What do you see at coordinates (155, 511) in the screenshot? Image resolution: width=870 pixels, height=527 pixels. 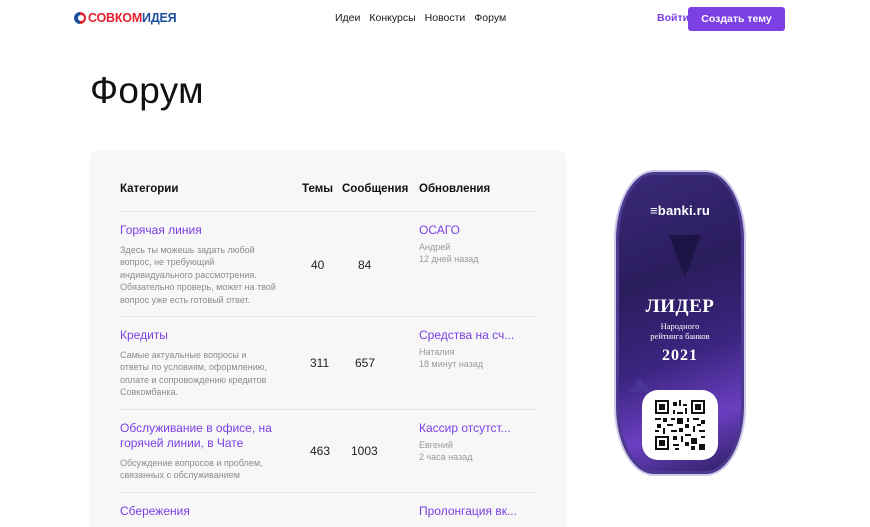 I see `category-title: Сбережения` at bounding box center [155, 511].